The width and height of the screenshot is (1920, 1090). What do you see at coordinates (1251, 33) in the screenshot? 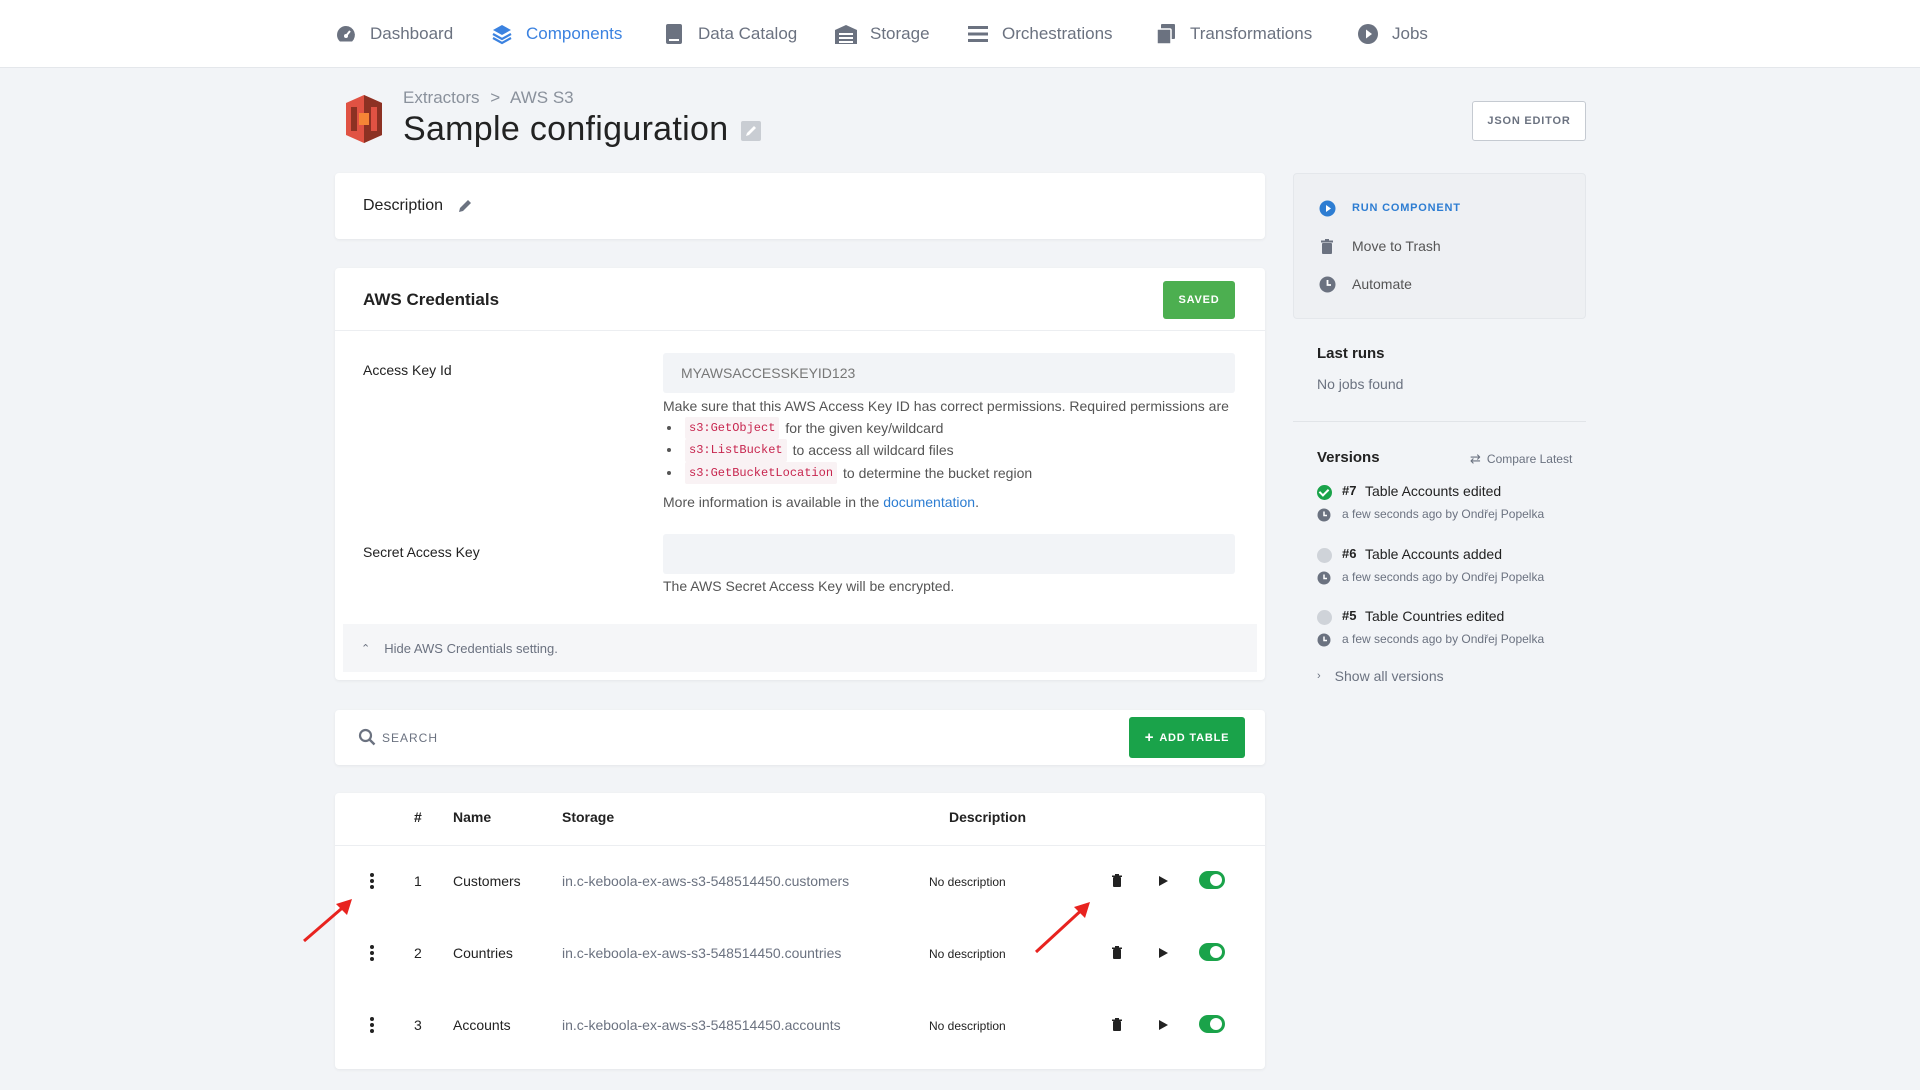
I see `nav-label: Transformations` at bounding box center [1251, 33].